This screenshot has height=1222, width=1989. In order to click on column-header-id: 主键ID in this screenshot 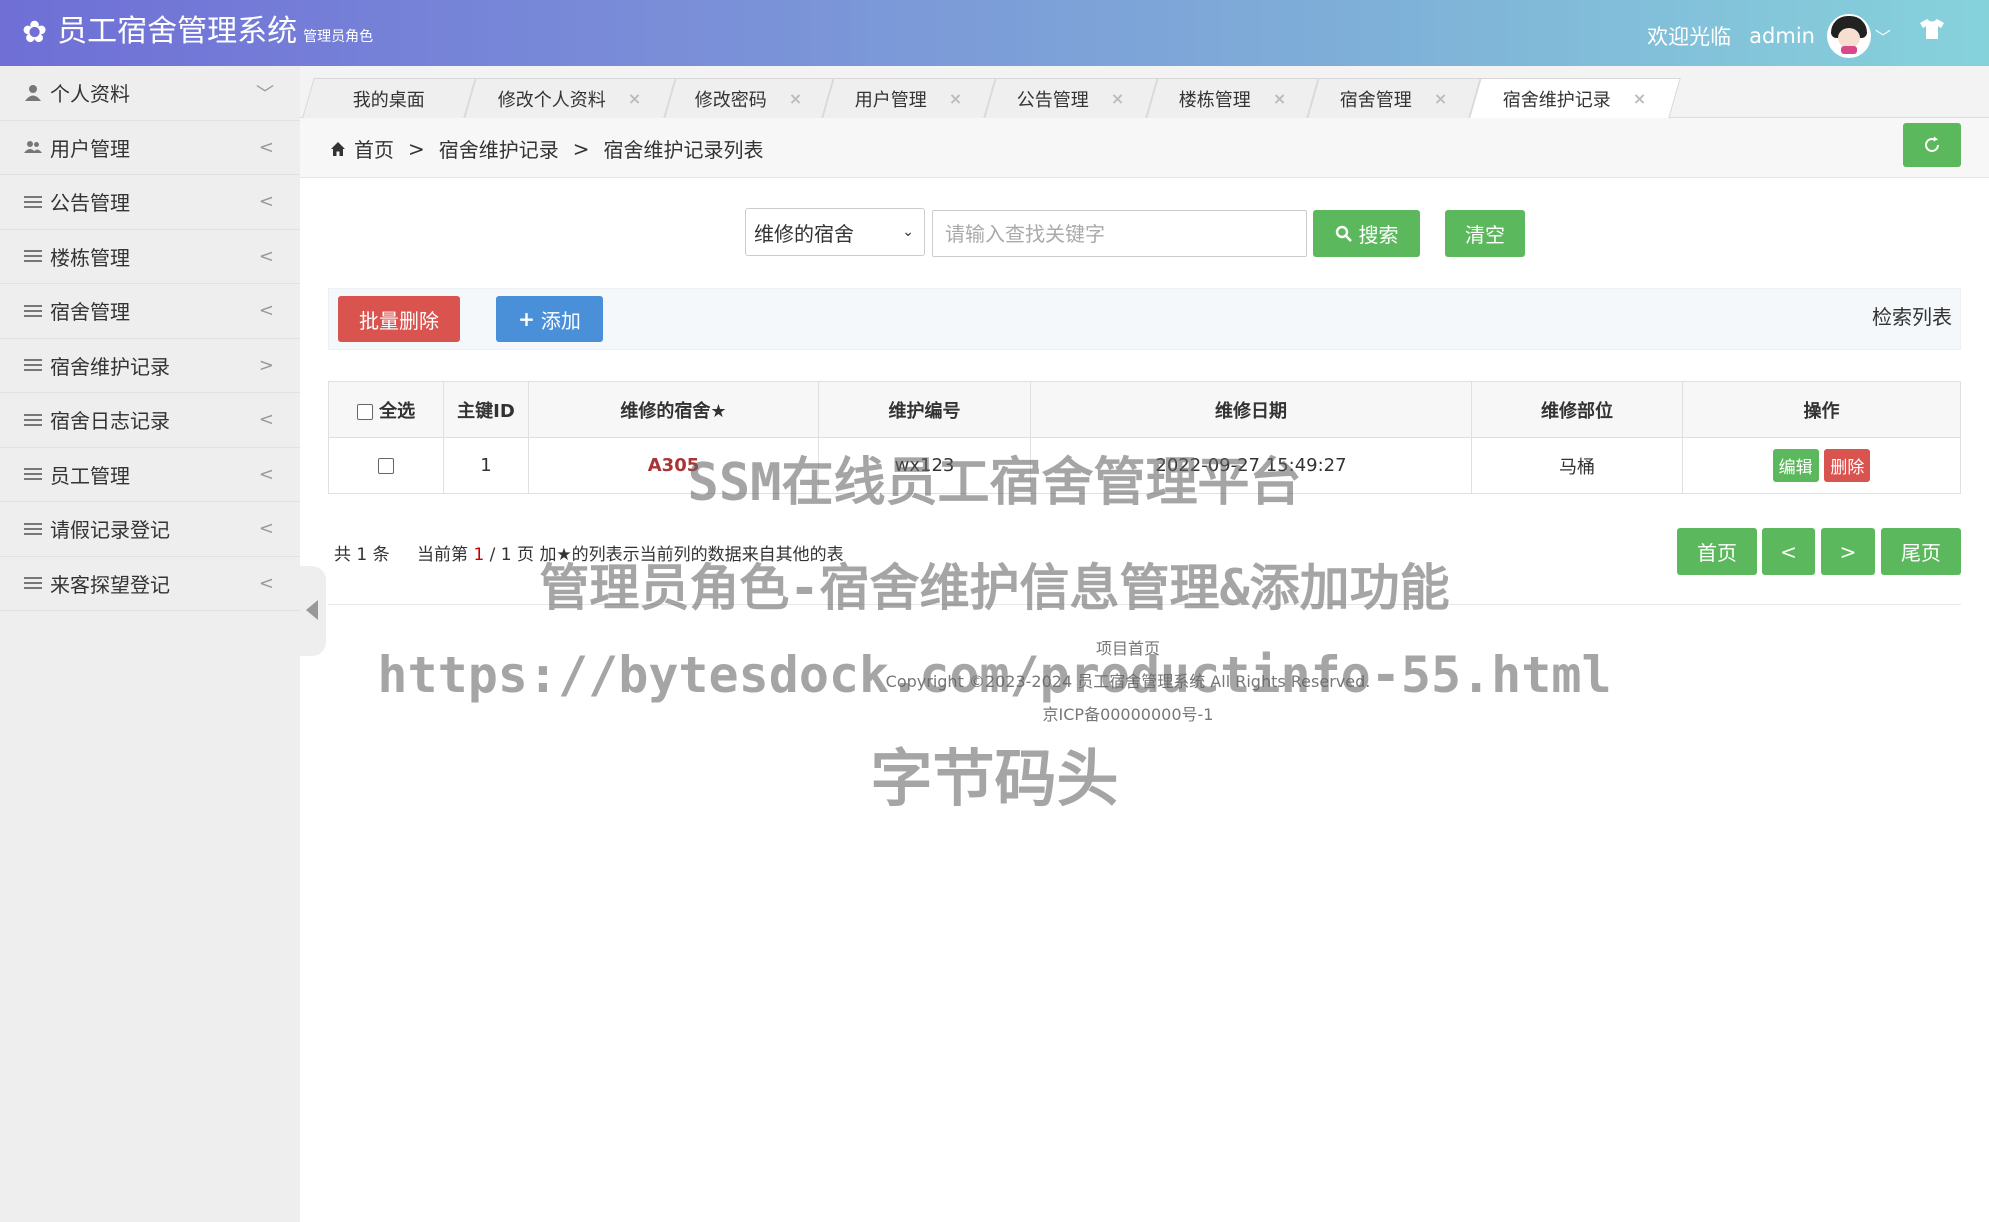, I will do `click(486, 409)`.